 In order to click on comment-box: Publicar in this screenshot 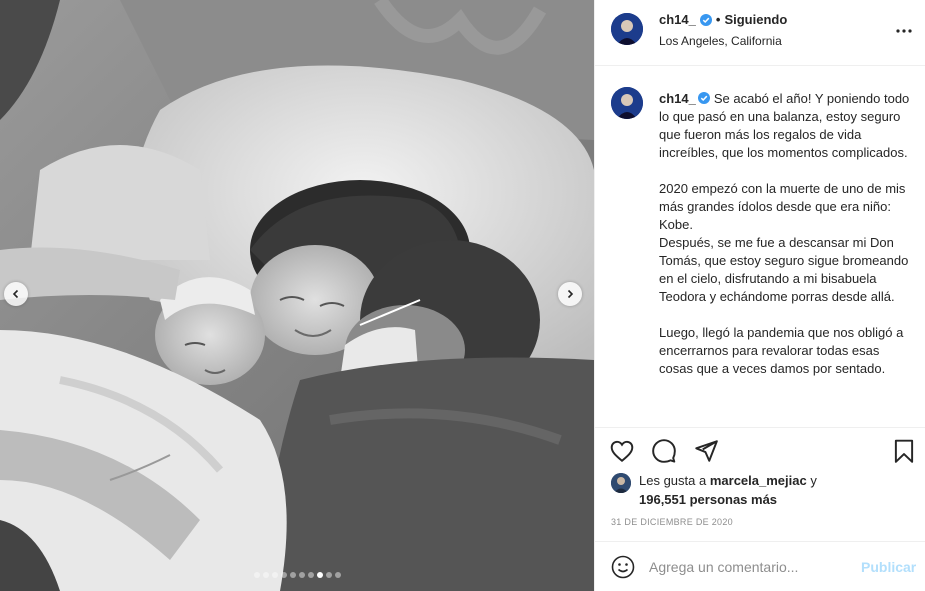, I will do `click(760, 566)`.